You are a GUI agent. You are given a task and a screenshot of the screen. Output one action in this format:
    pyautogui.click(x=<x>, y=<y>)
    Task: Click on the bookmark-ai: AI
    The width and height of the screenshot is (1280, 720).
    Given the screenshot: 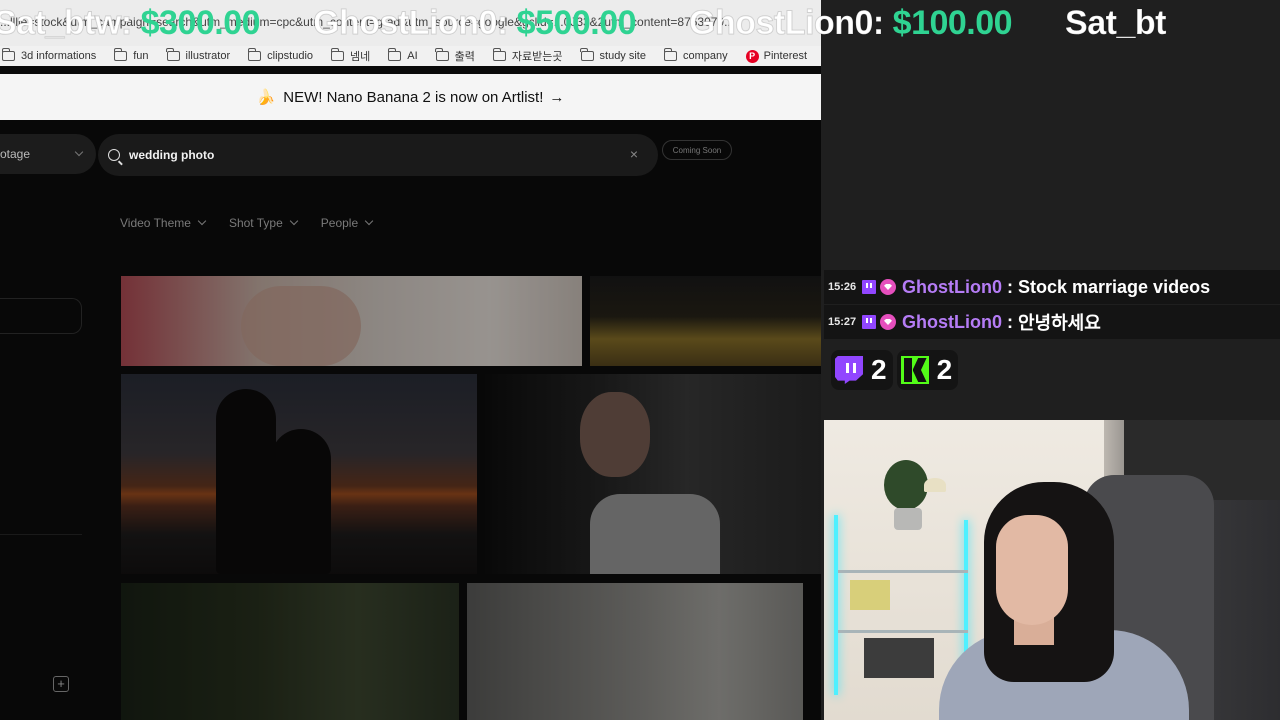 What is the action you would take?
    pyautogui.click(x=402, y=55)
    